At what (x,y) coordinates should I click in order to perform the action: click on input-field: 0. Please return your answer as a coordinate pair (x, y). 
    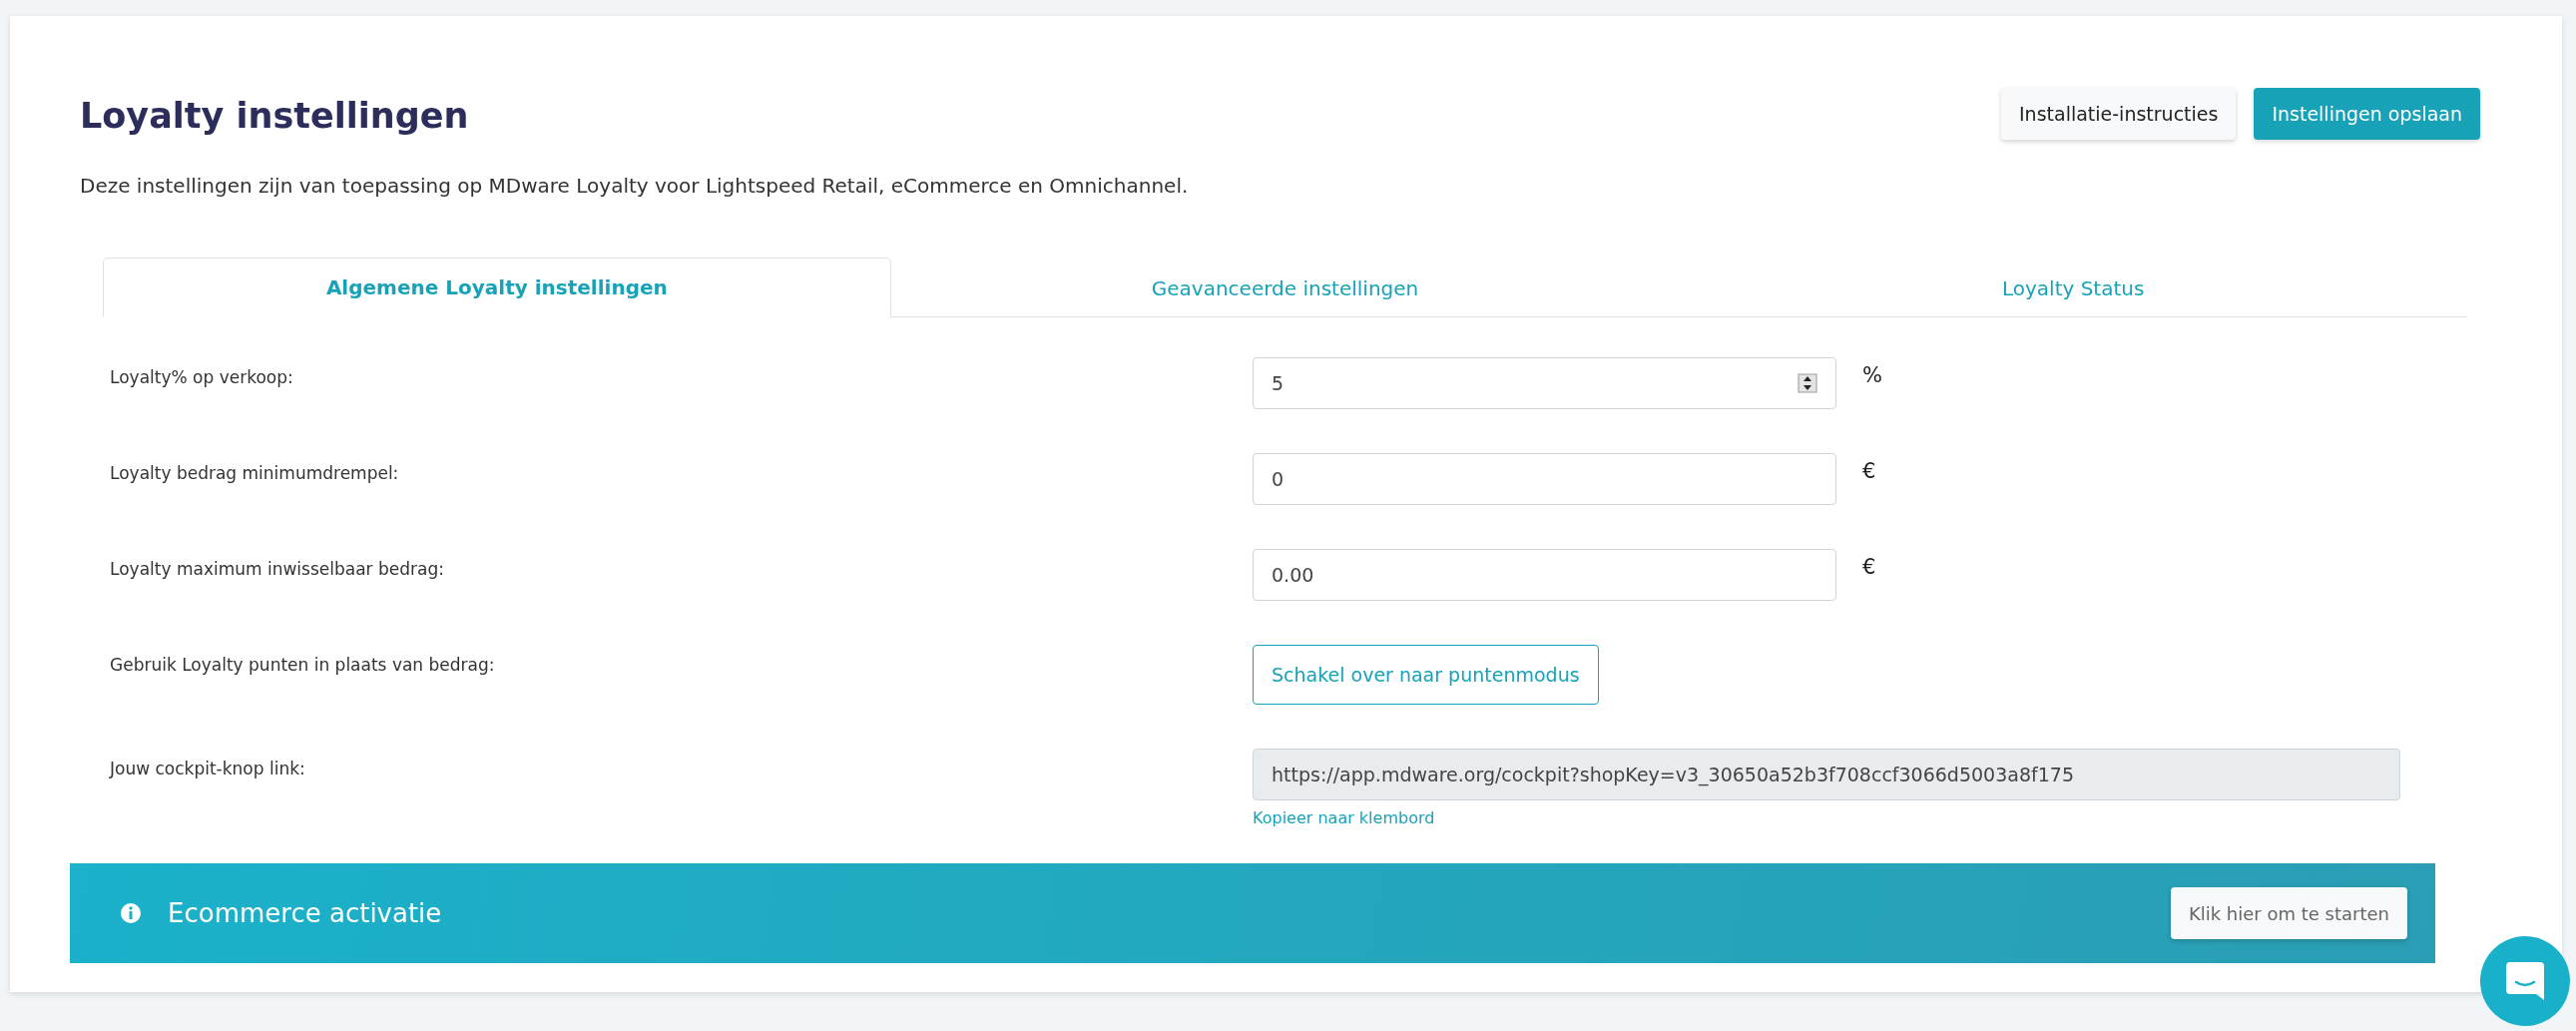
    Looking at the image, I should click on (1544, 479).